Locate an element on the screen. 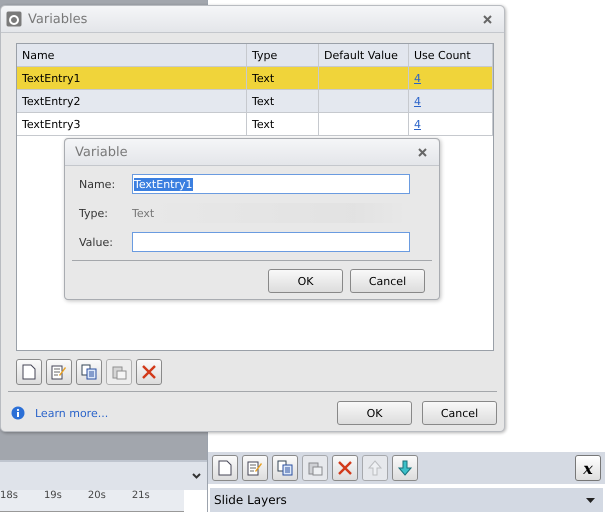  time-label: 18s is located at coordinates (9, 496).